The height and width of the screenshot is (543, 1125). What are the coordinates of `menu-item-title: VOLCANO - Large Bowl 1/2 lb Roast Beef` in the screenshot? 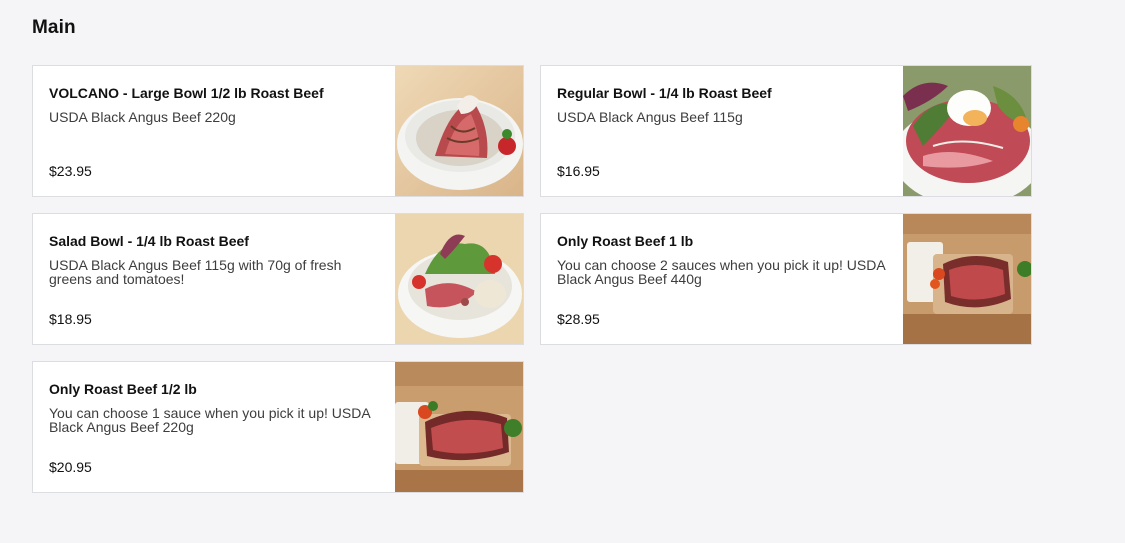 It's located at (186, 93).